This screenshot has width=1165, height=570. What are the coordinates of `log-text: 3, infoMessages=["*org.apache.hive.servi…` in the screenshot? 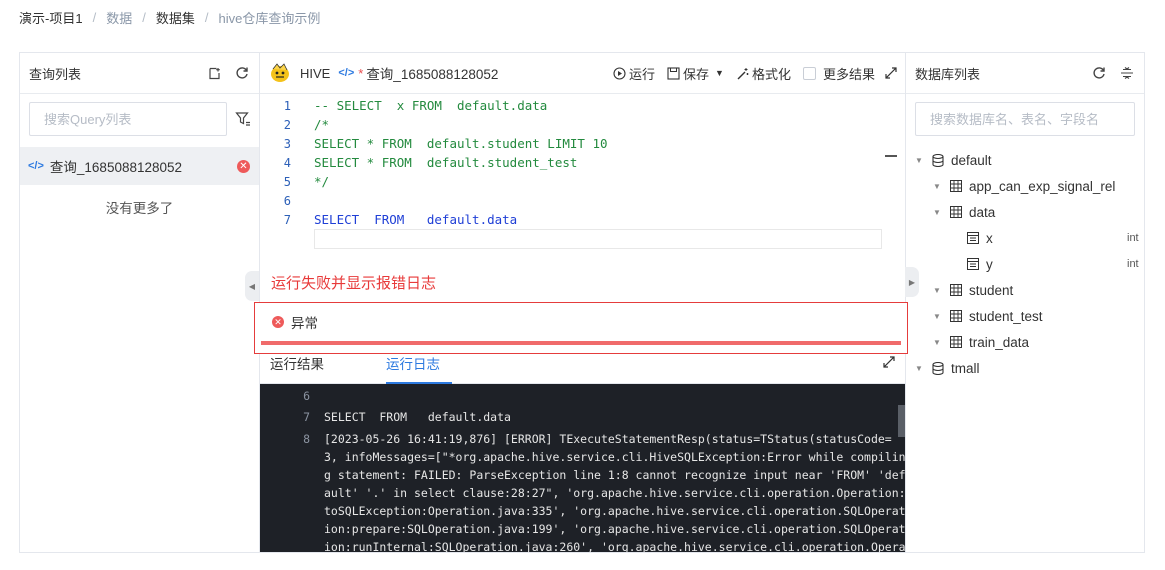 It's located at (614, 457).